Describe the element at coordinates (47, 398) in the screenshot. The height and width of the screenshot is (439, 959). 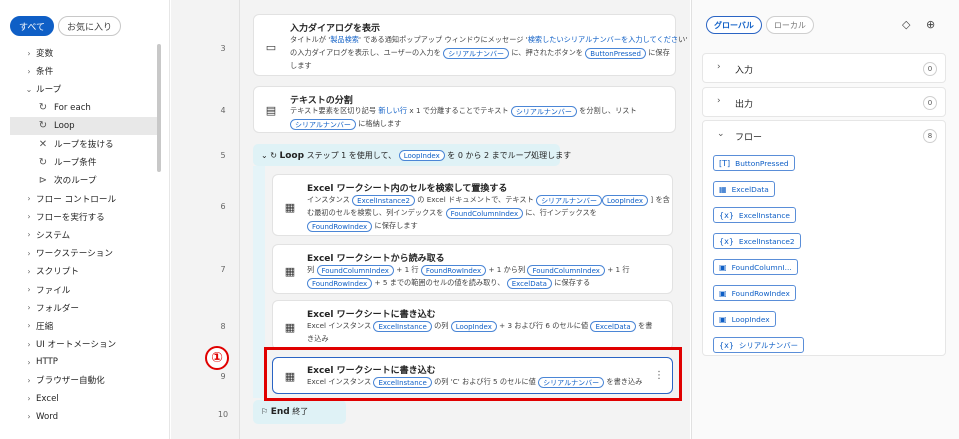
I see `tree-item-label: Excel` at that location.